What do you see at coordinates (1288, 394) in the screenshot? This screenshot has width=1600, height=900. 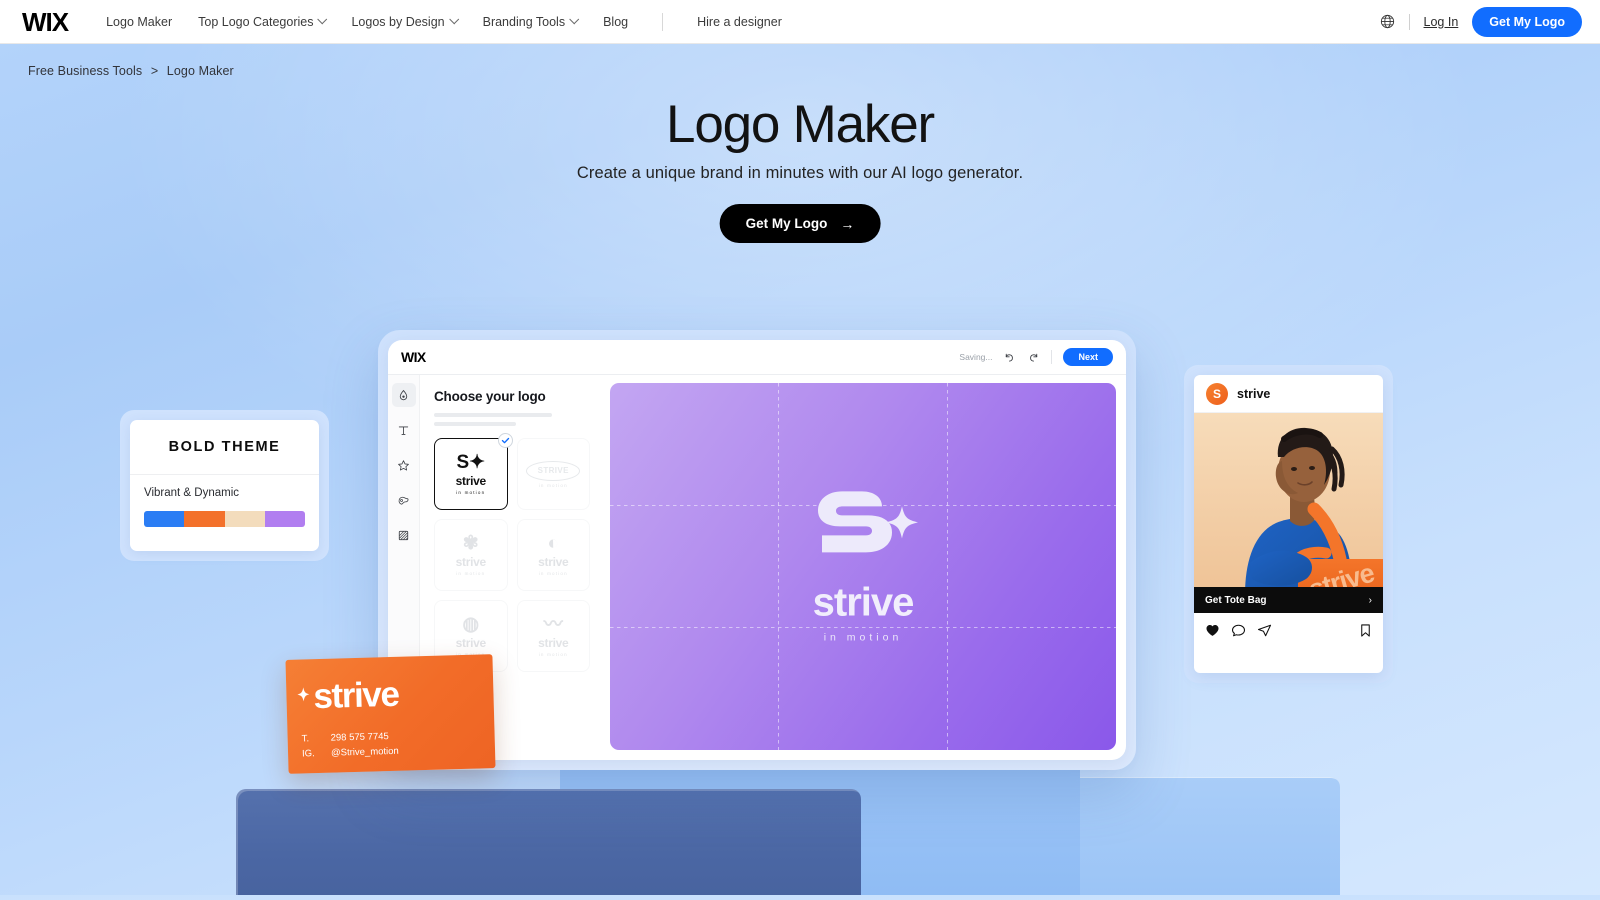 I see `instagram-card-header: S strive` at bounding box center [1288, 394].